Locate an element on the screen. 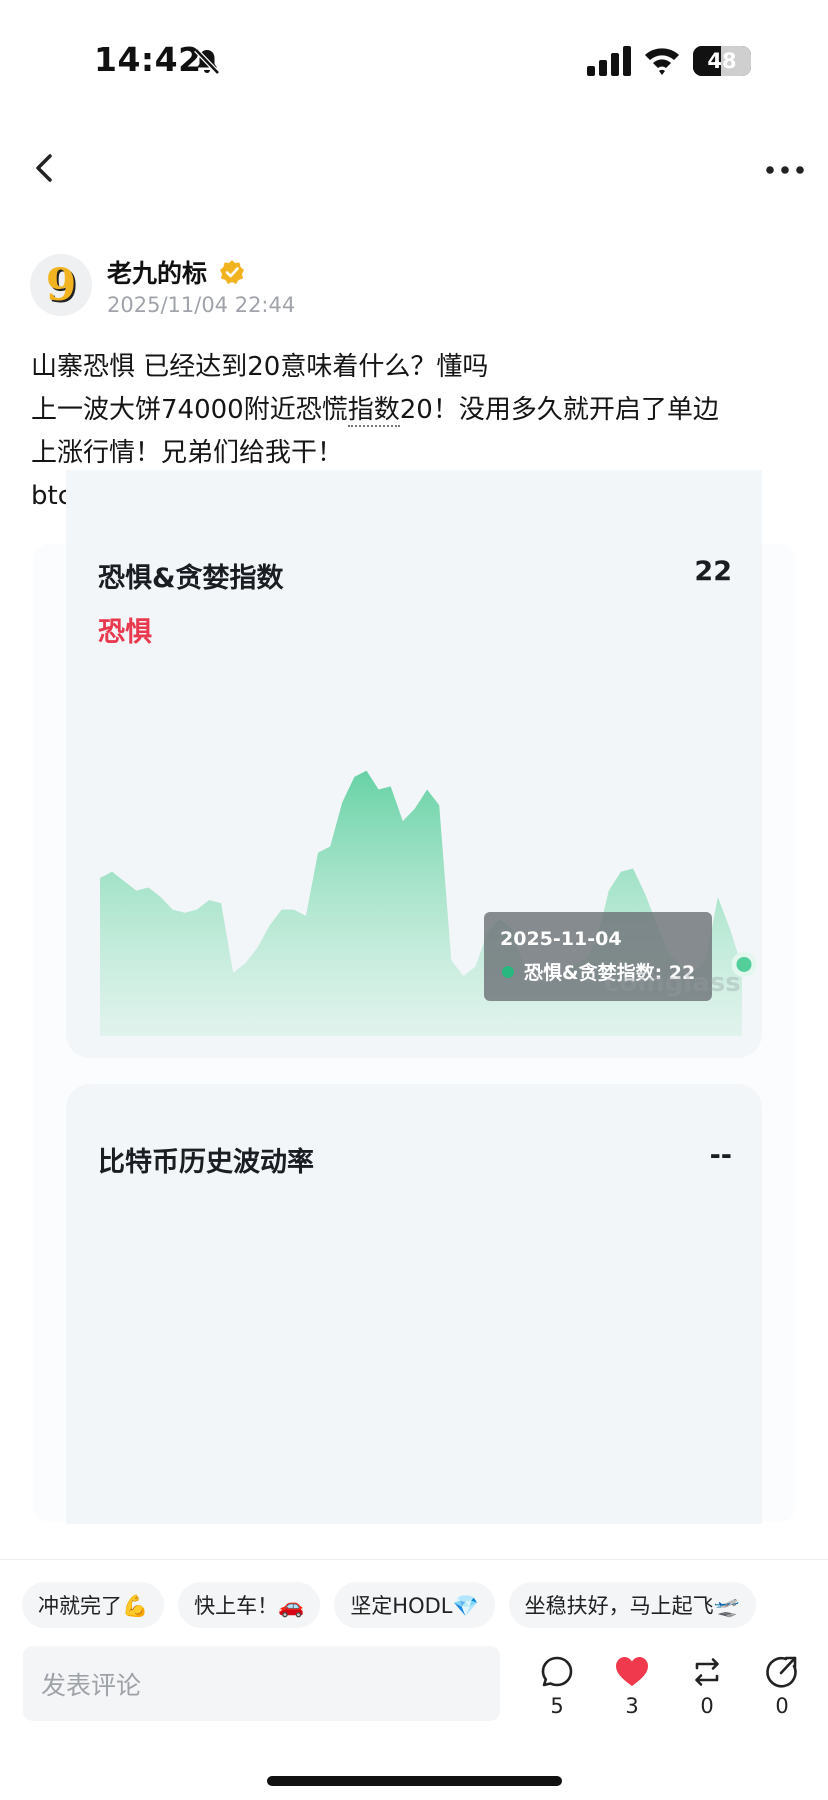 This screenshot has height=1800, width=828. comment-input: 发表评论 is located at coordinates (261, 1683).